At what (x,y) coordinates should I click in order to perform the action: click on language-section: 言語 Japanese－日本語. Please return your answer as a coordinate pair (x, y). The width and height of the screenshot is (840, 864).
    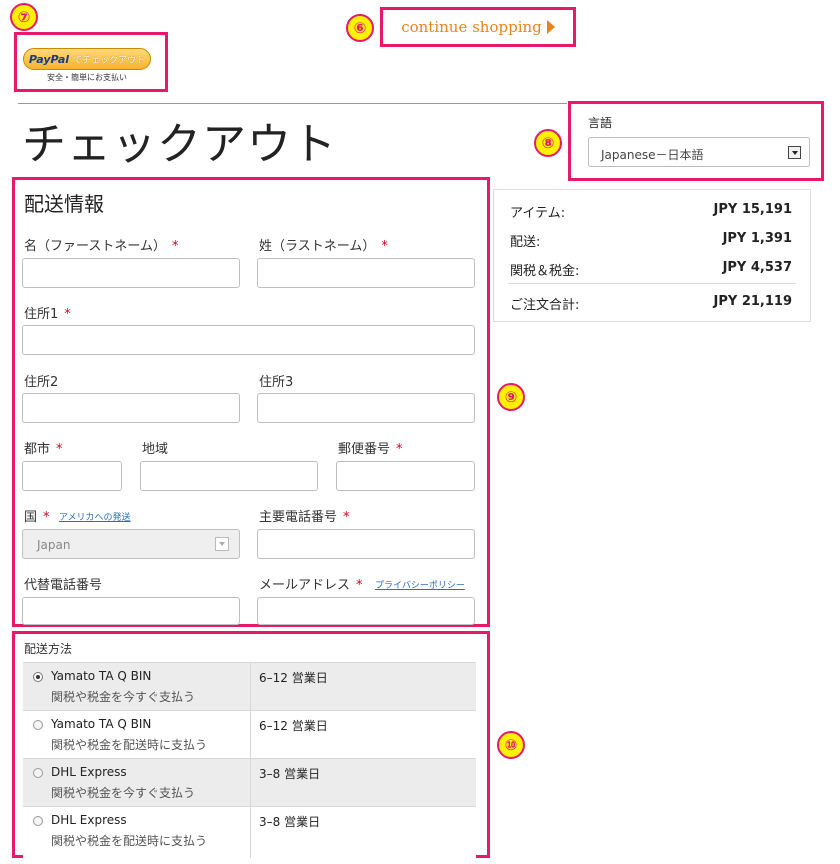
    Looking at the image, I should click on (696, 141).